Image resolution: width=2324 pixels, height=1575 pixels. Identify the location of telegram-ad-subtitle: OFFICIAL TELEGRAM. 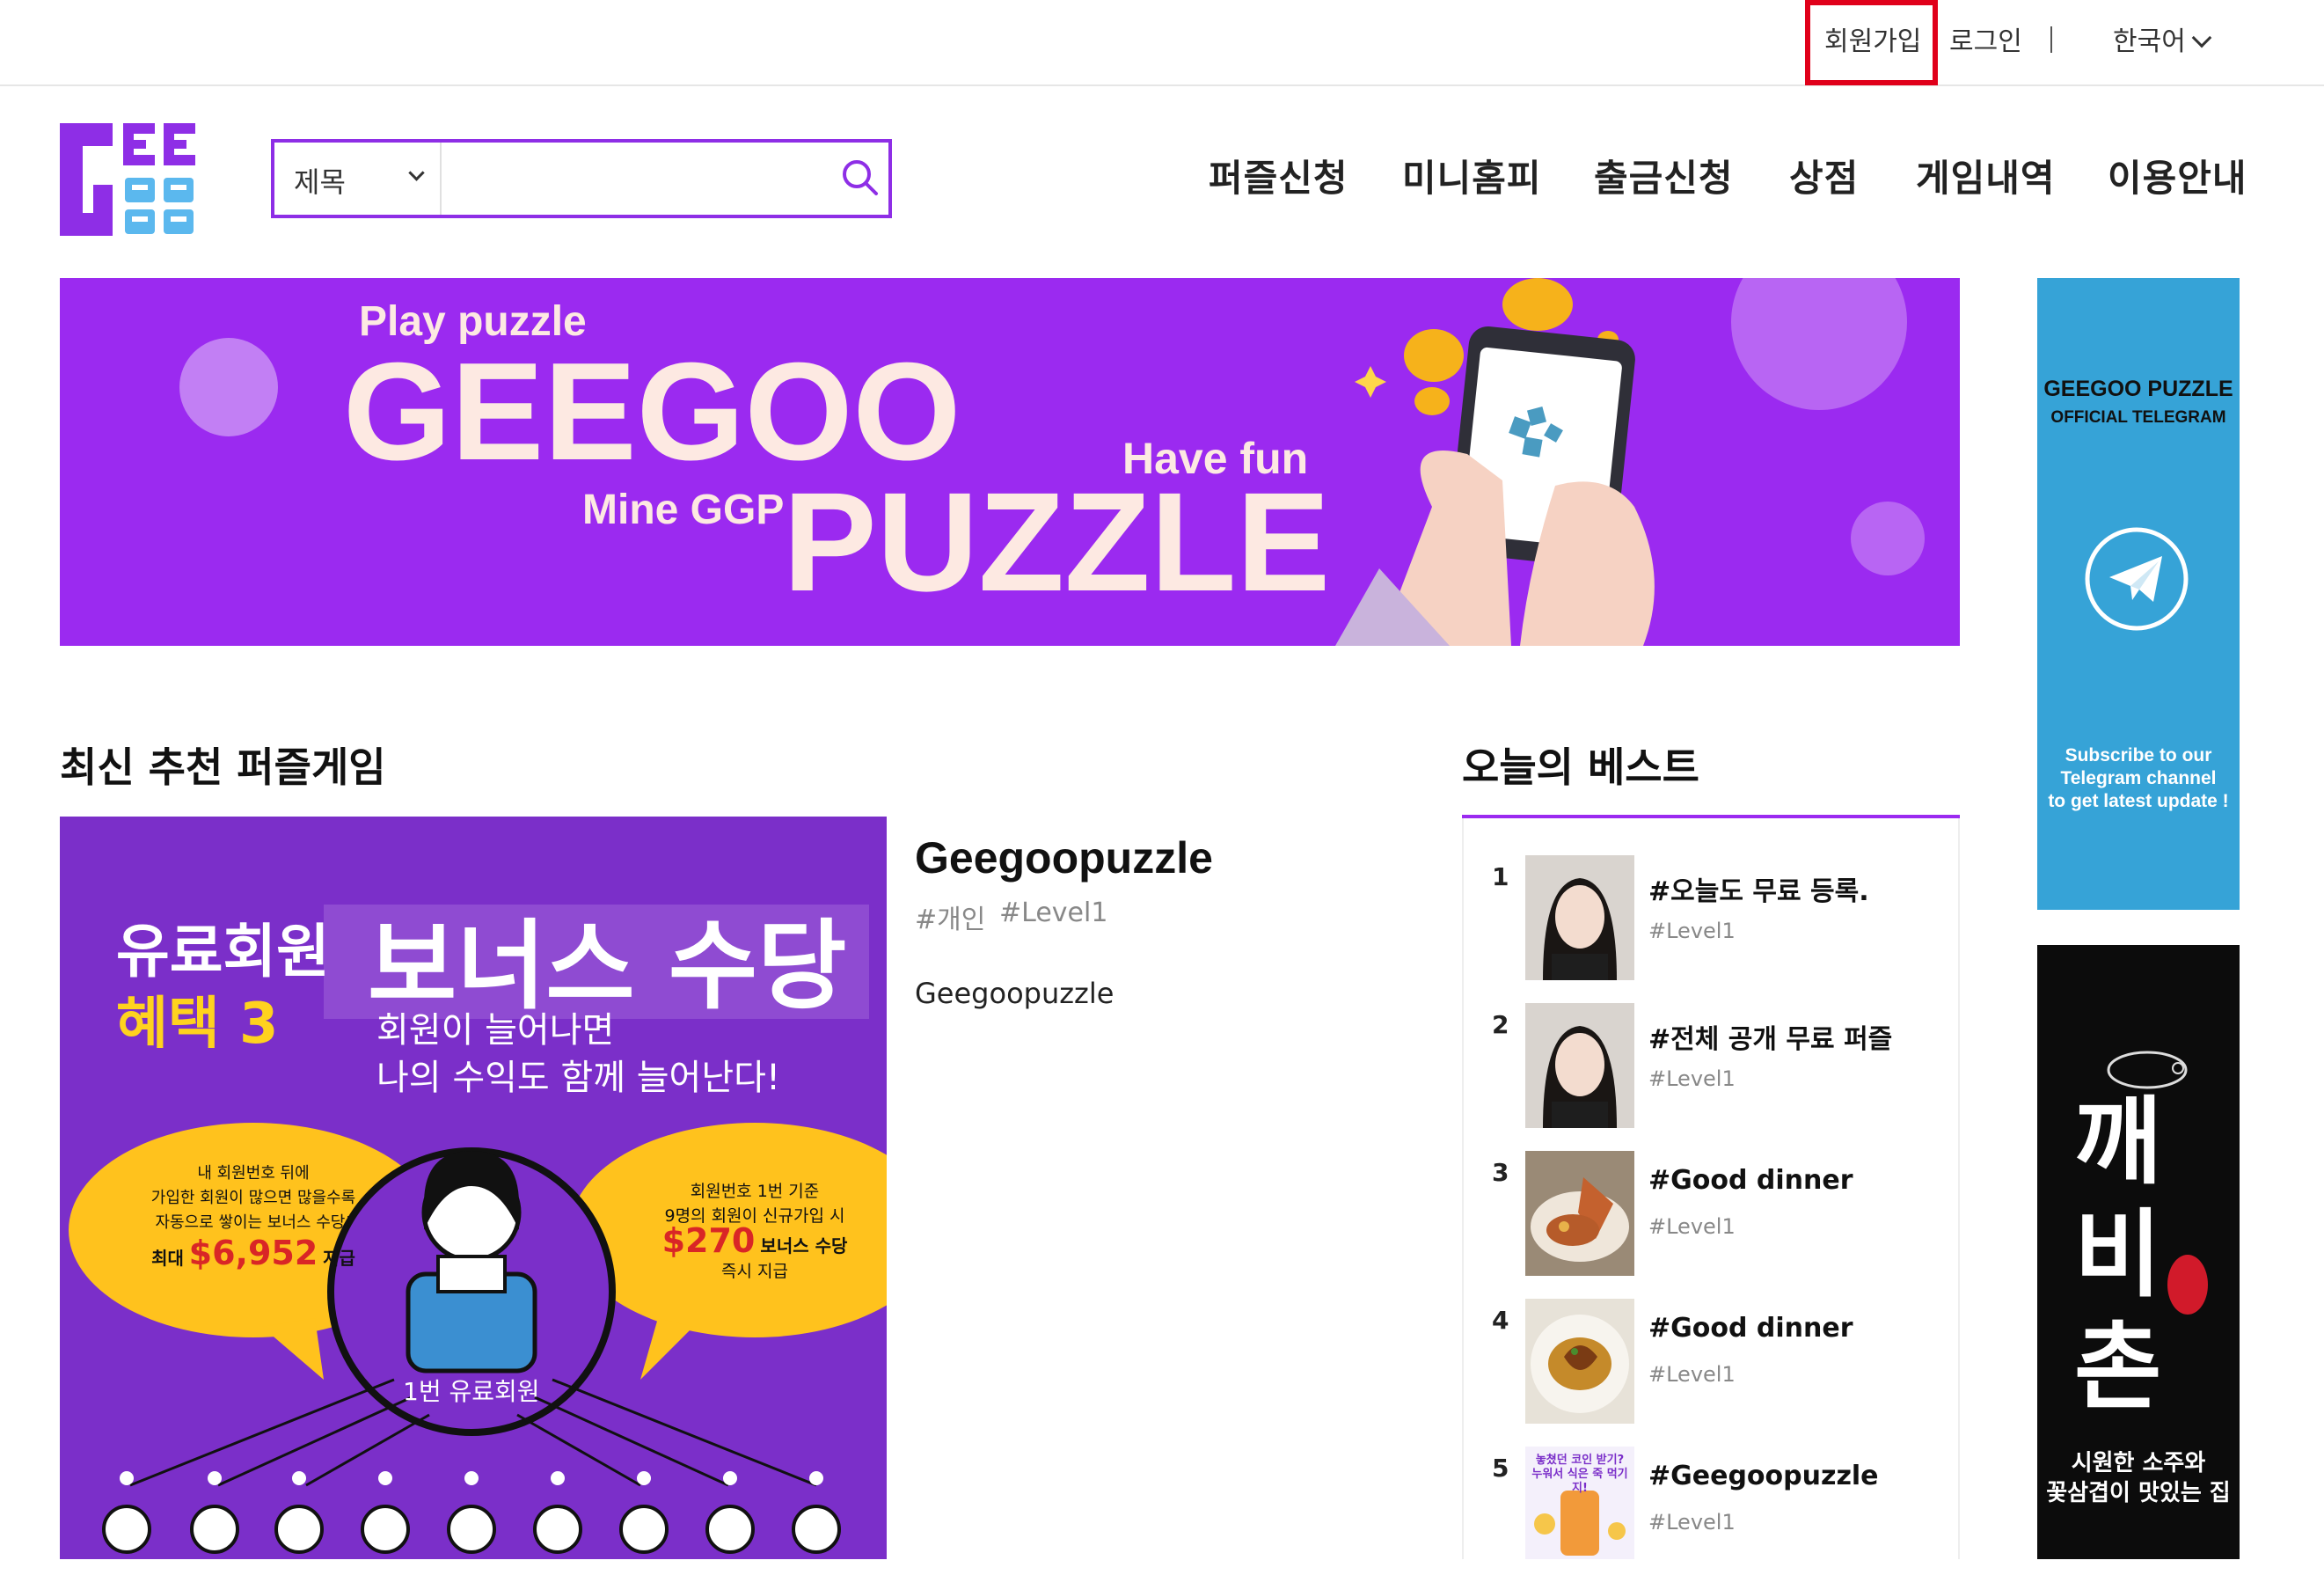
(2138, 417).